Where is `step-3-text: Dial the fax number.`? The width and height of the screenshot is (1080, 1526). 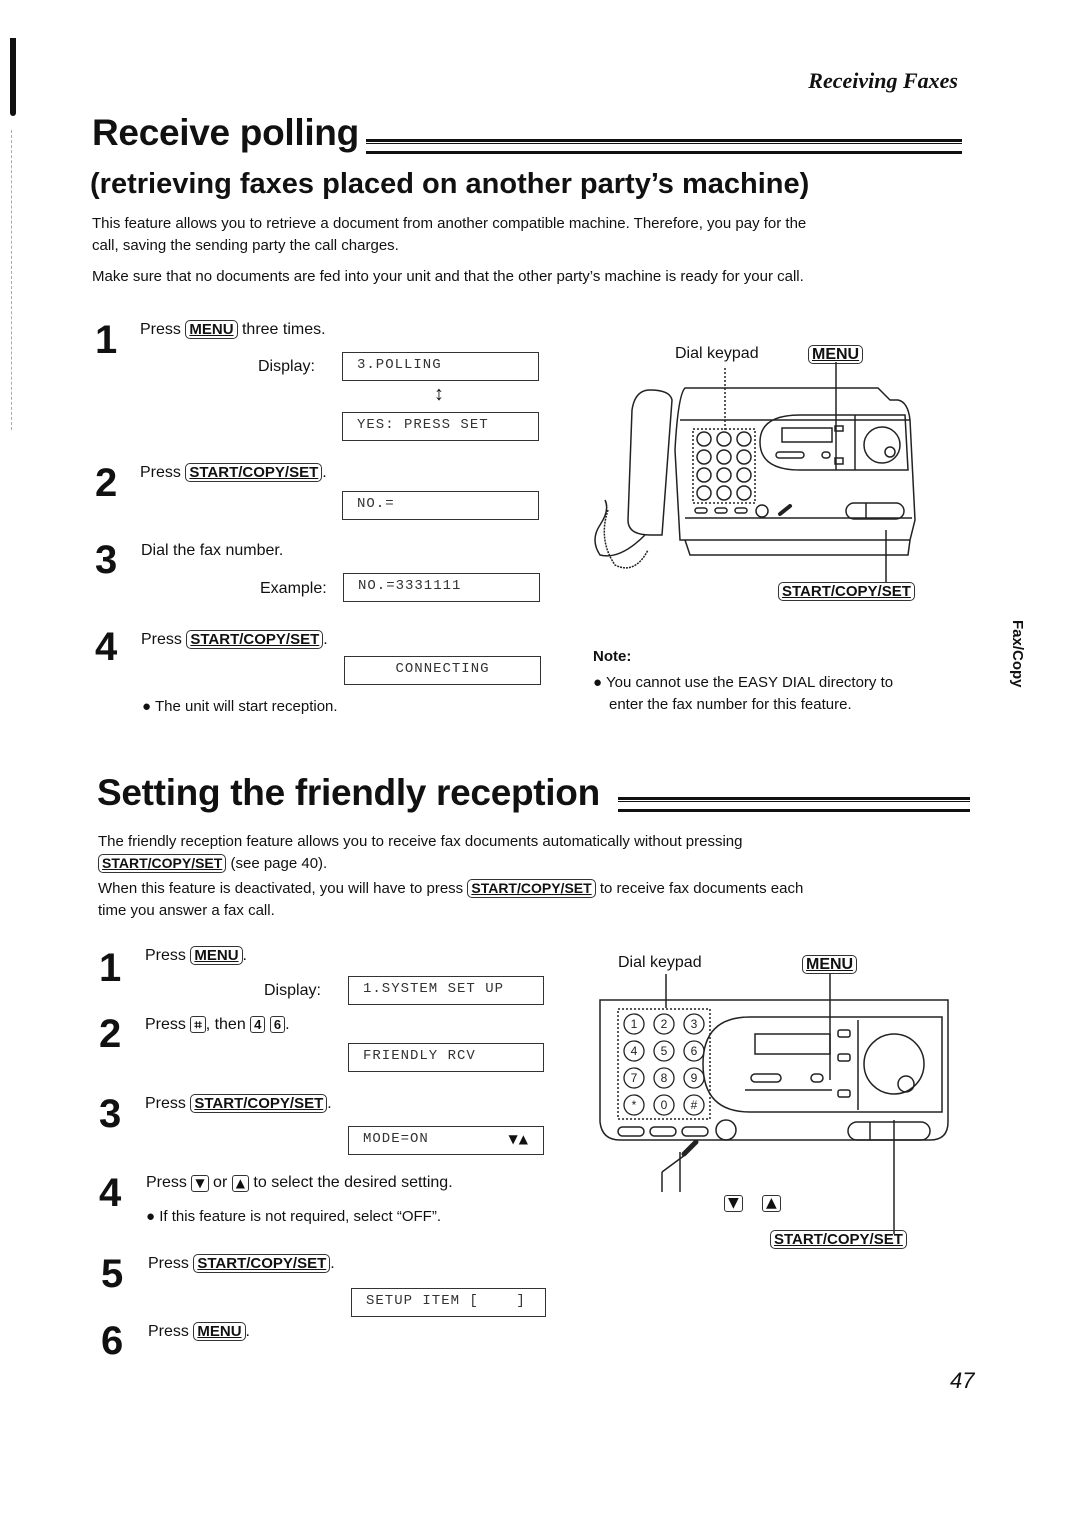 step-3-text: Dial the fax number. is located at coordinates (212, 550).